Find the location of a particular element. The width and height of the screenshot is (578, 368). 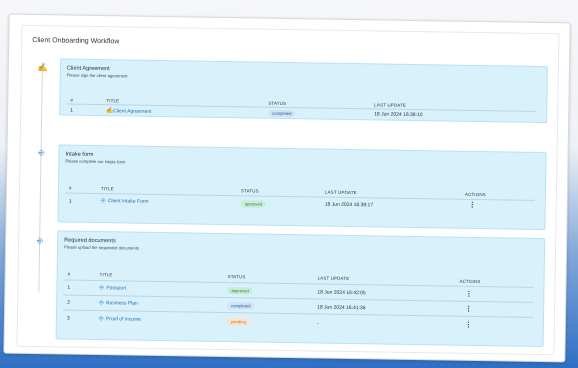

section-title: Intake form is located at coordinates (79, 154).